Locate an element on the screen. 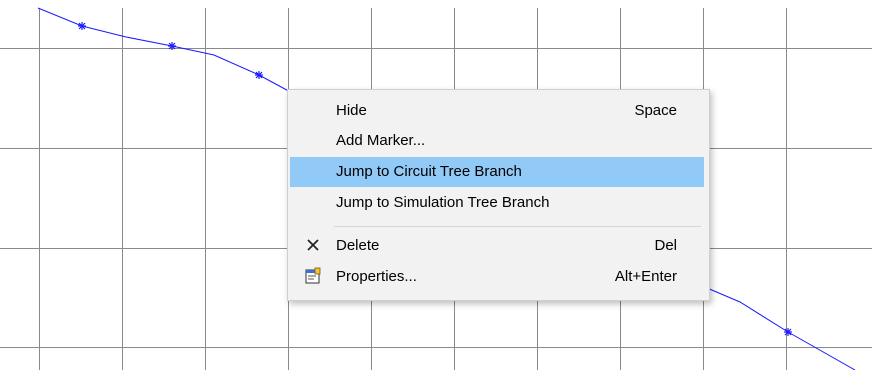 The width and height of the screenshot is (872, 370). menu-item-jump-to-circuit-tree-branch: Jump to Circuit Tree Branch is located at coordinates (497, 172).